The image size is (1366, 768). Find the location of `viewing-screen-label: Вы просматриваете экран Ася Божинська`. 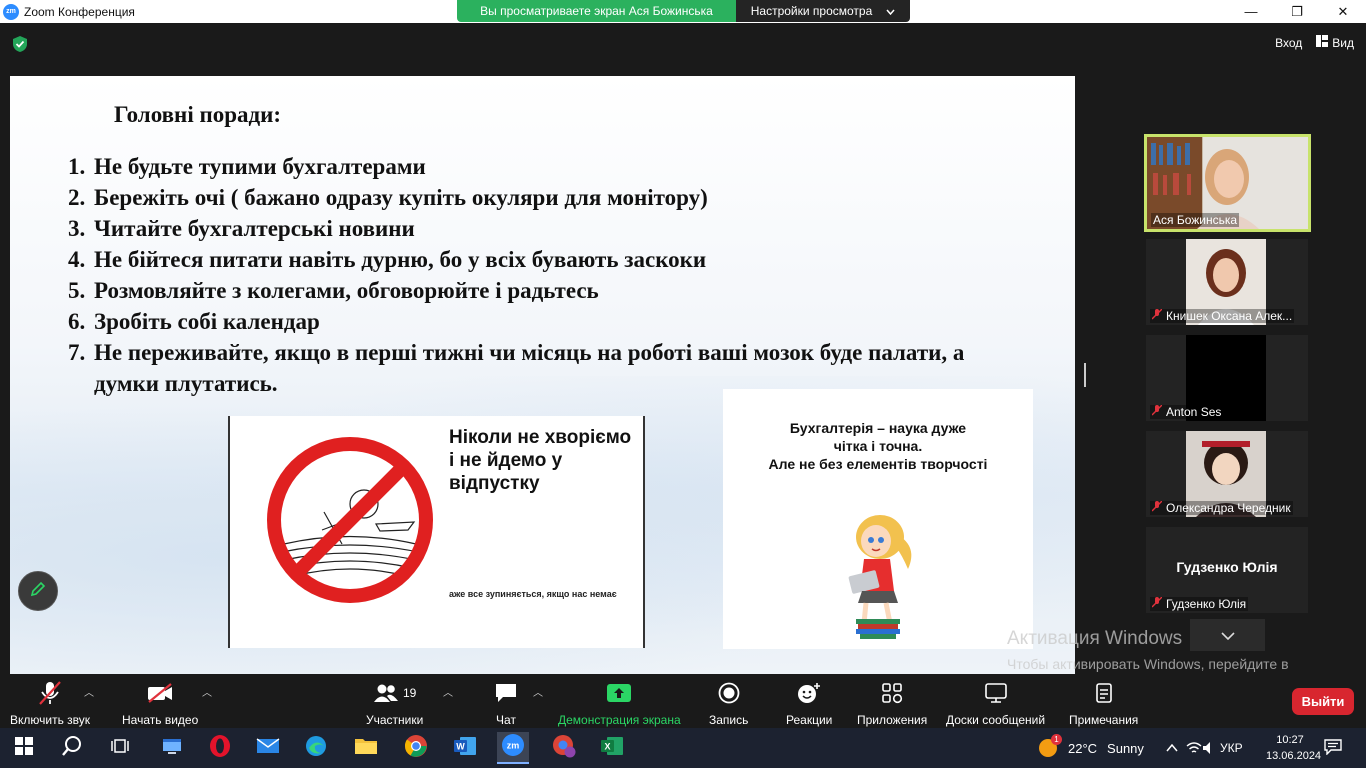

viewing-screen-label: Вы просматриваете экран Ася Божинська is located at coordinates (596, 11).